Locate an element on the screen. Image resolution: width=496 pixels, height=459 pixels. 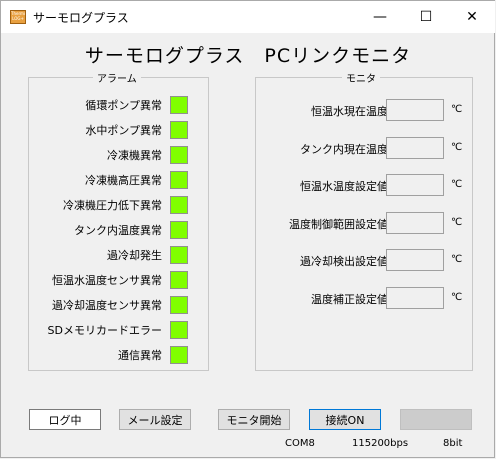
monitor-start-button-label: モニタ開始 is located at coordinates (254, 420).